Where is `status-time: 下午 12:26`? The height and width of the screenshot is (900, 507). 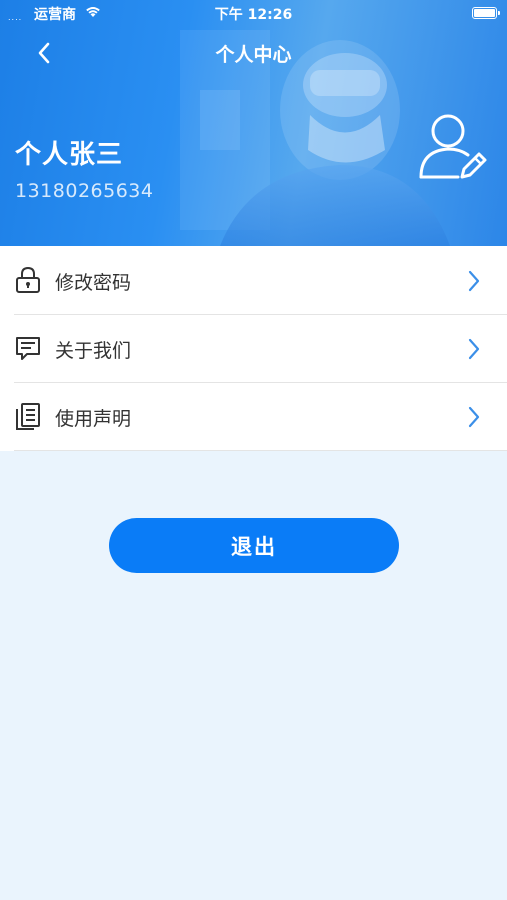 status-time: 下午 12:26 is located at coordinates (253, 15).